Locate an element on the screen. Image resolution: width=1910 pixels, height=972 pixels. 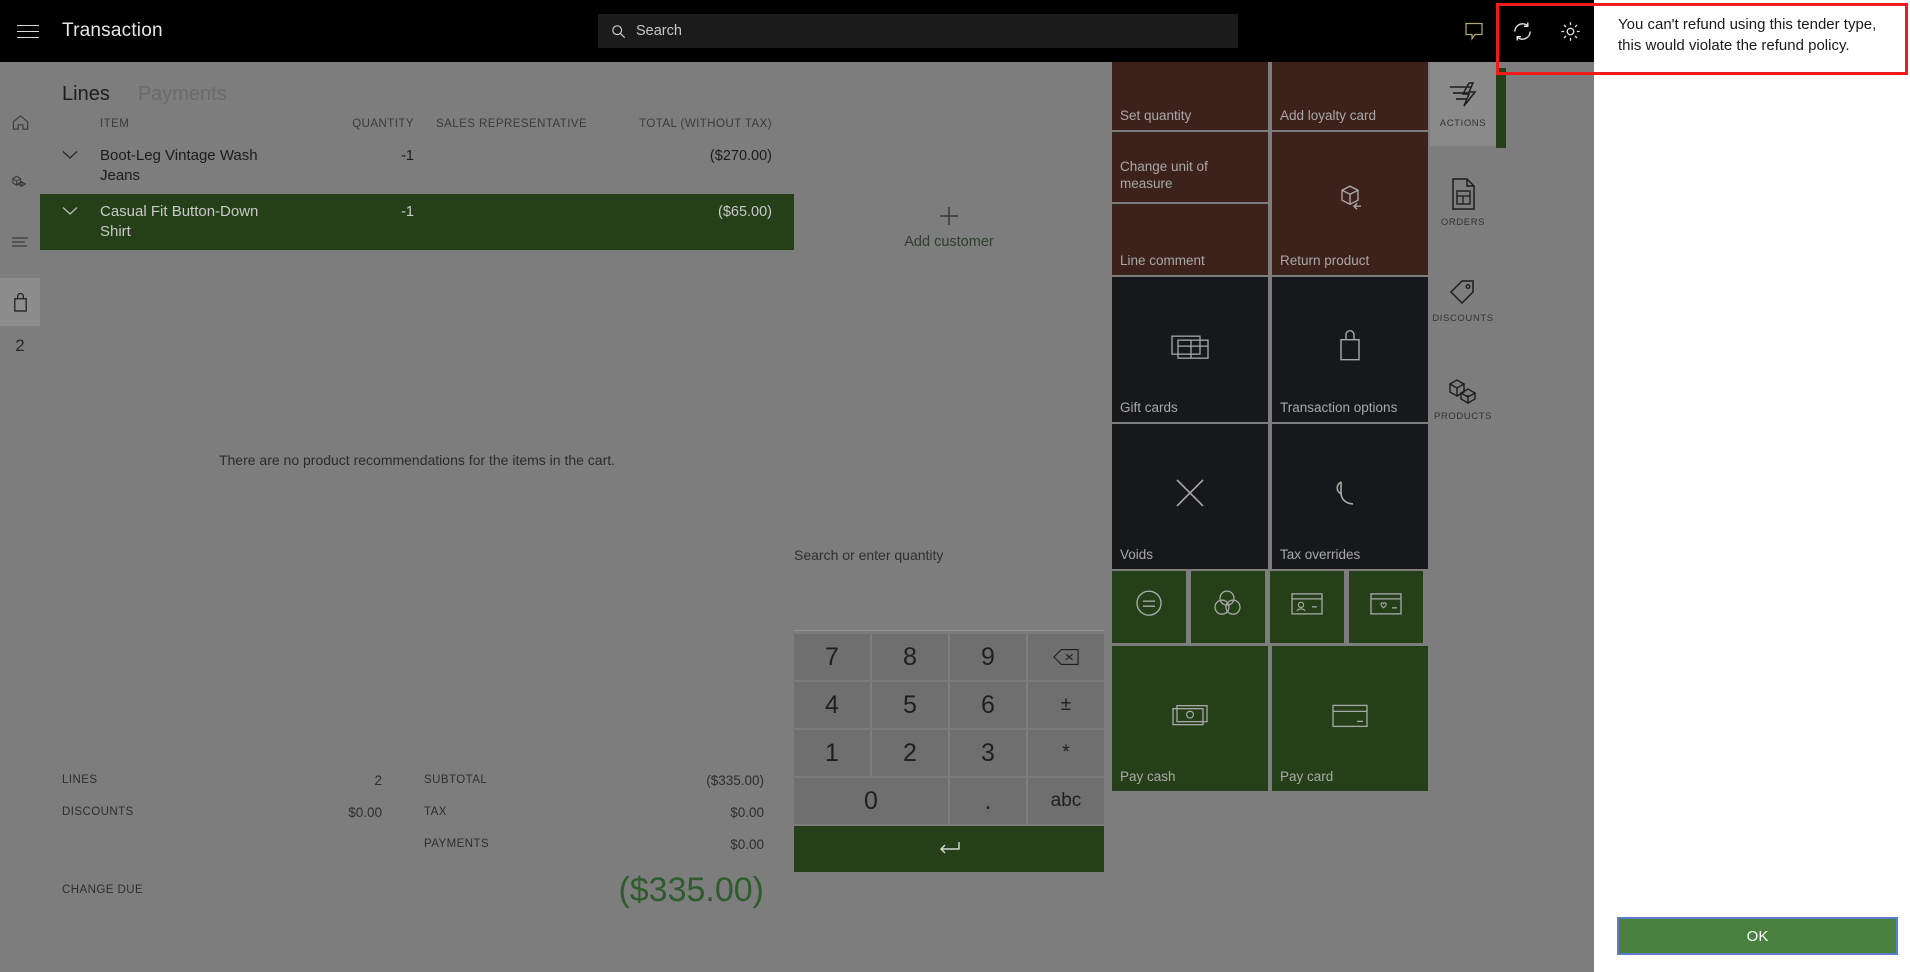
search-input: Search is located at coordinates (918, 31).